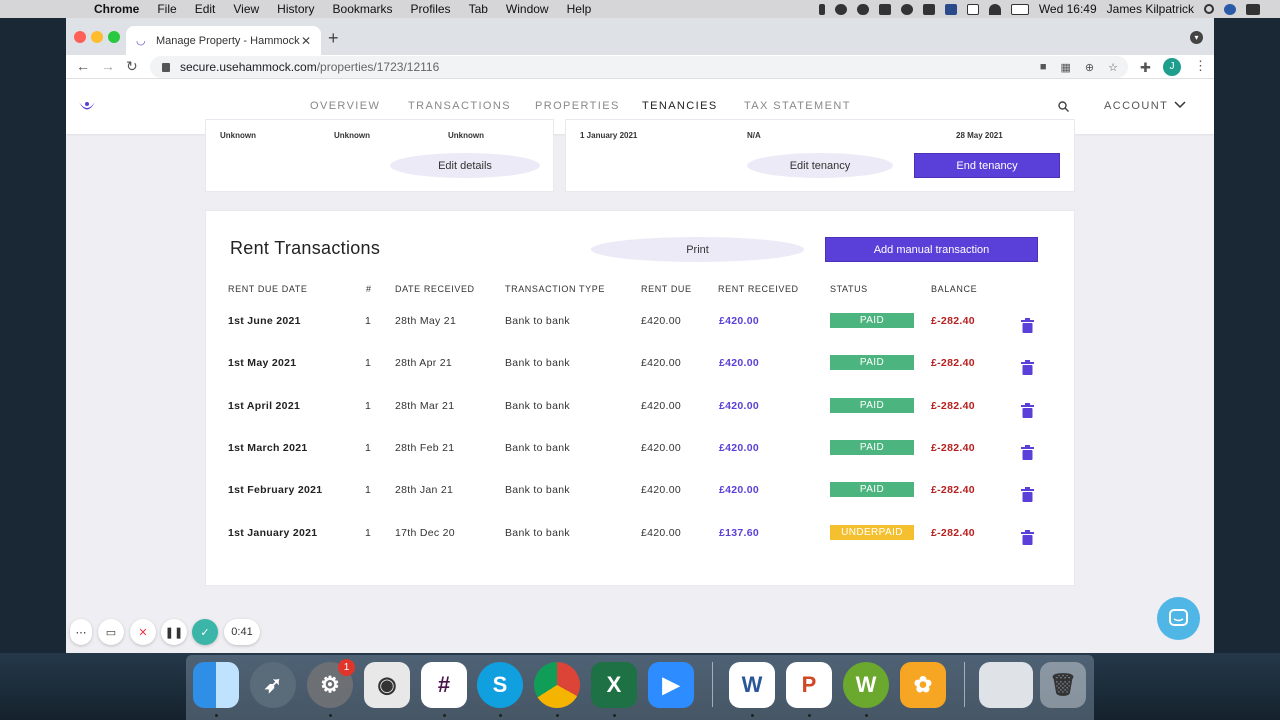  Describe the element at coordinates (614, 685) in the screenshot. I see `excel-icon: X` at that location.